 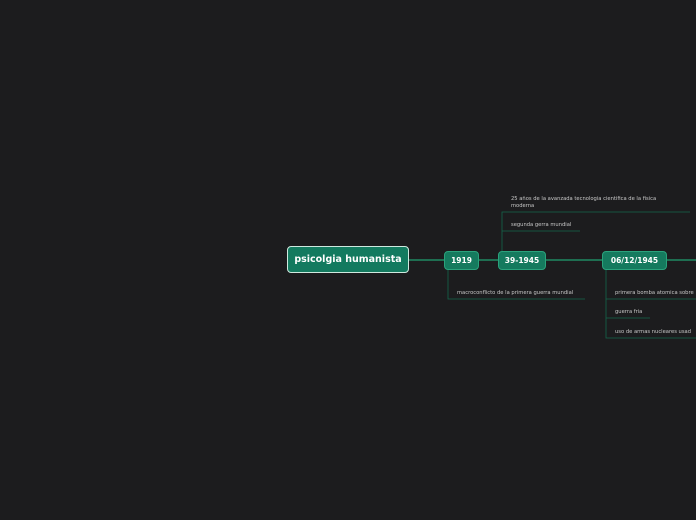 What do you see at coordinates (650, 304) in the screenshot?
I see `connector-0612-notes` at bounding box center [650, 304].